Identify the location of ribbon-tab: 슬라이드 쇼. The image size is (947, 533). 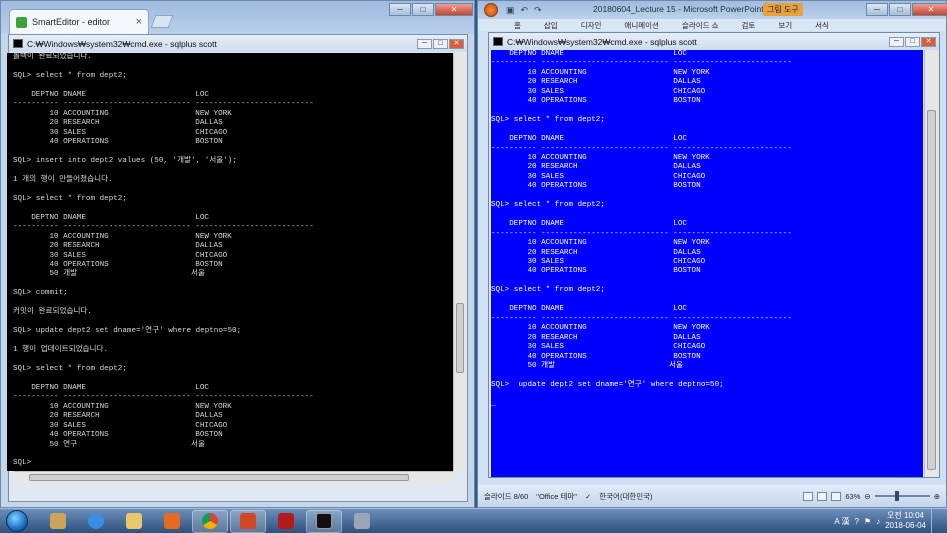
(700, 25).